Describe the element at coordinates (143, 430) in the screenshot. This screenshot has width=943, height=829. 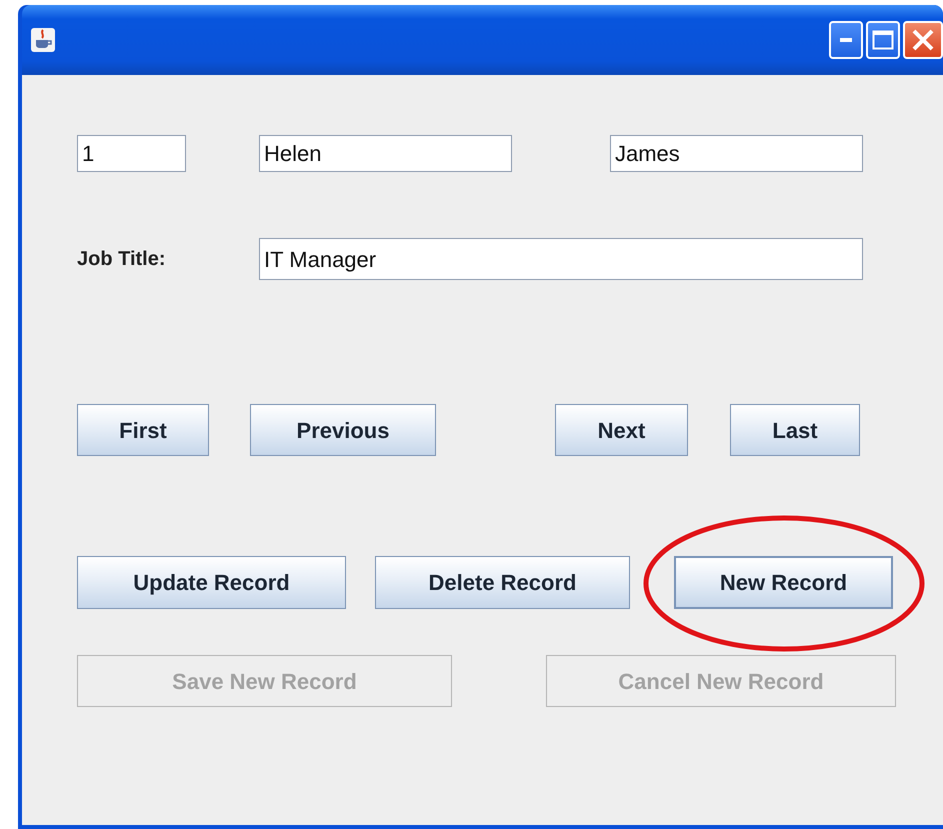
I see `action-button: First` at that location.